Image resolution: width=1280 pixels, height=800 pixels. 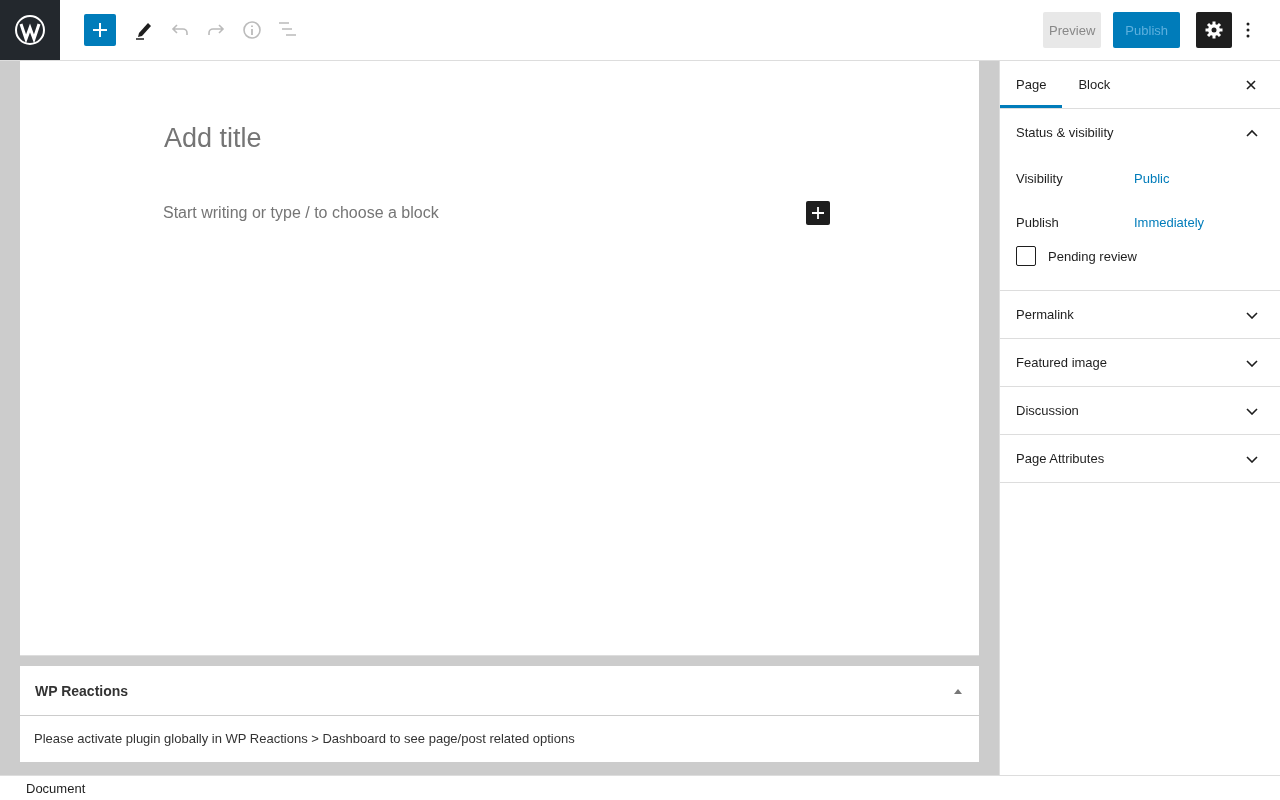 I want to click on panel-title: Page Attributes, so click(x=1060, y=458).